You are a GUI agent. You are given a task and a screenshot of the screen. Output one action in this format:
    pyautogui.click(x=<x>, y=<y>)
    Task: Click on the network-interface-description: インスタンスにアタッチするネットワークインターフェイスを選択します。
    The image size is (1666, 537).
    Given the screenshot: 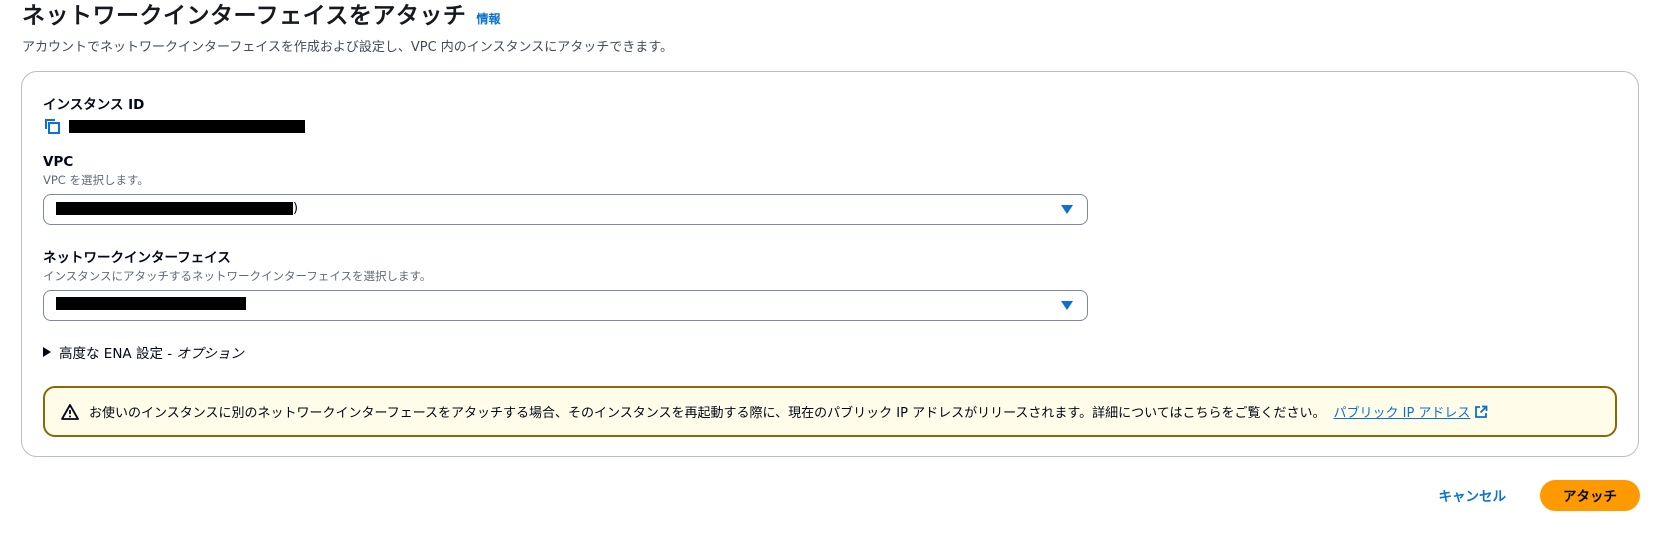 What is the action you would take?
    pyautogui.click(x=237, y=276)
    